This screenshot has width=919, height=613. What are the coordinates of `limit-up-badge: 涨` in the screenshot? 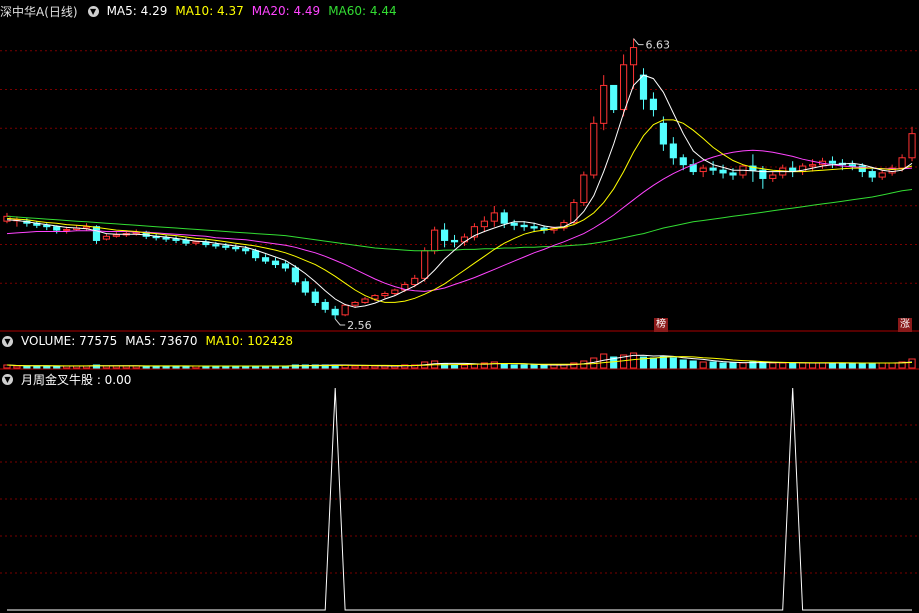 It's located at (905, 325).